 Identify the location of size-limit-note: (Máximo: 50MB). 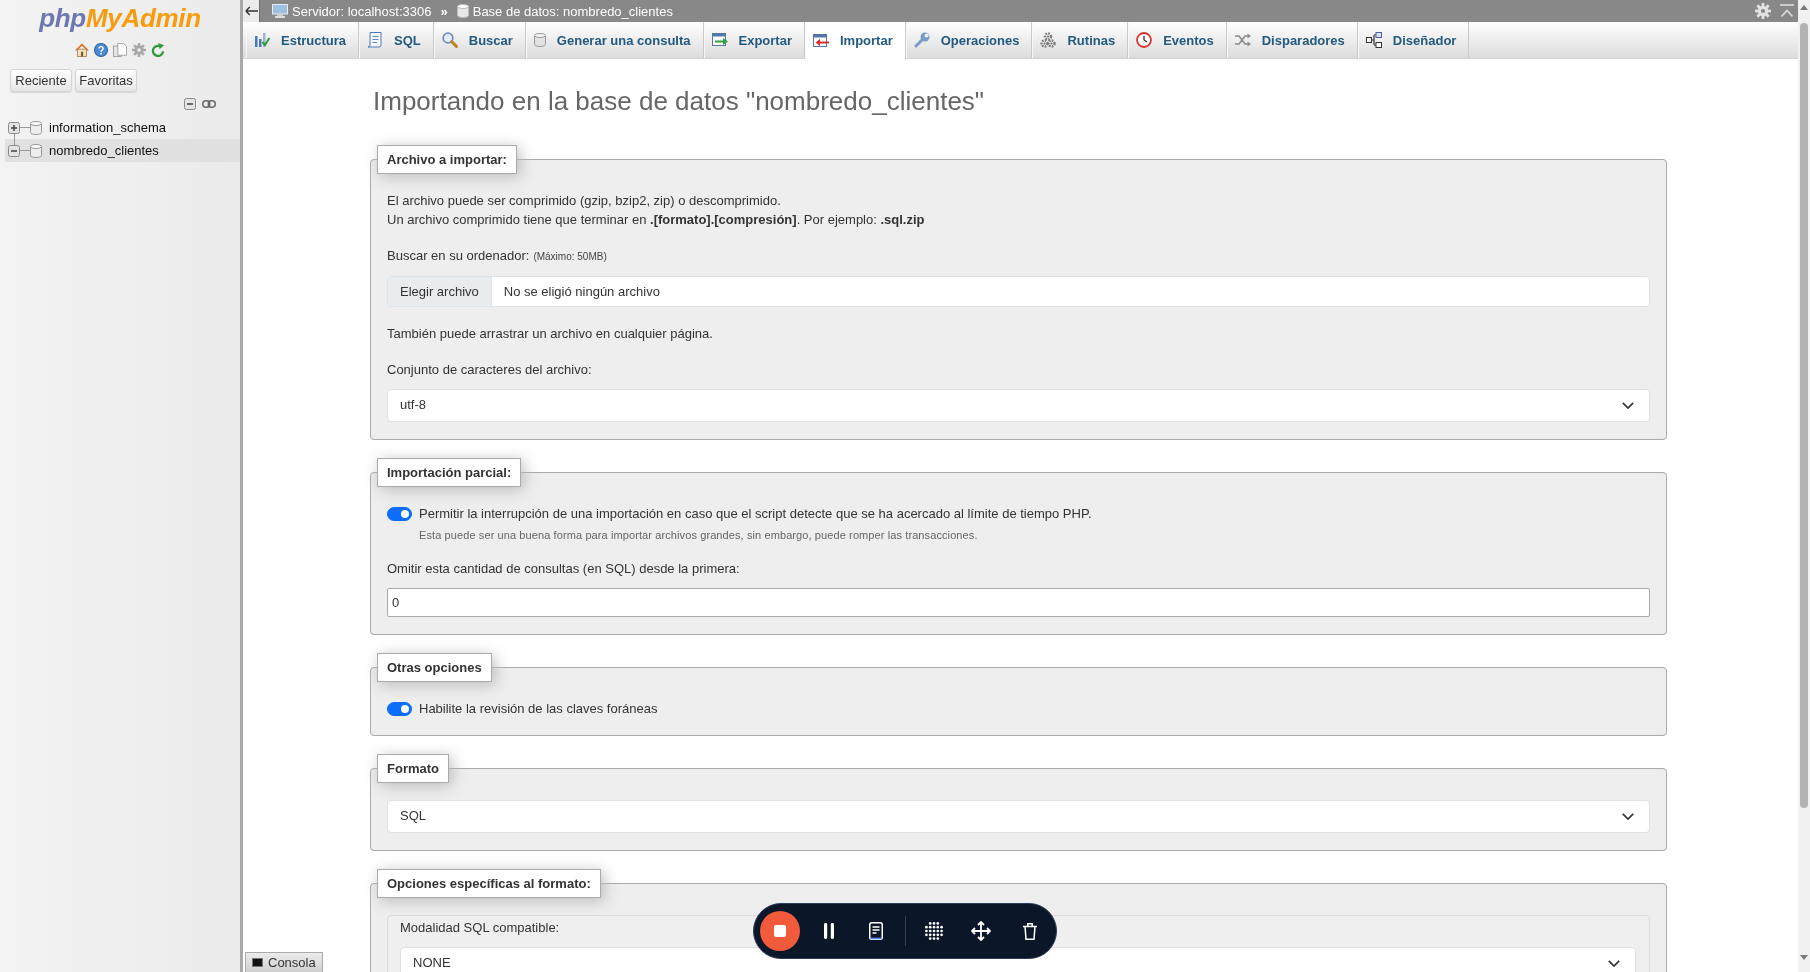
(570, 257).